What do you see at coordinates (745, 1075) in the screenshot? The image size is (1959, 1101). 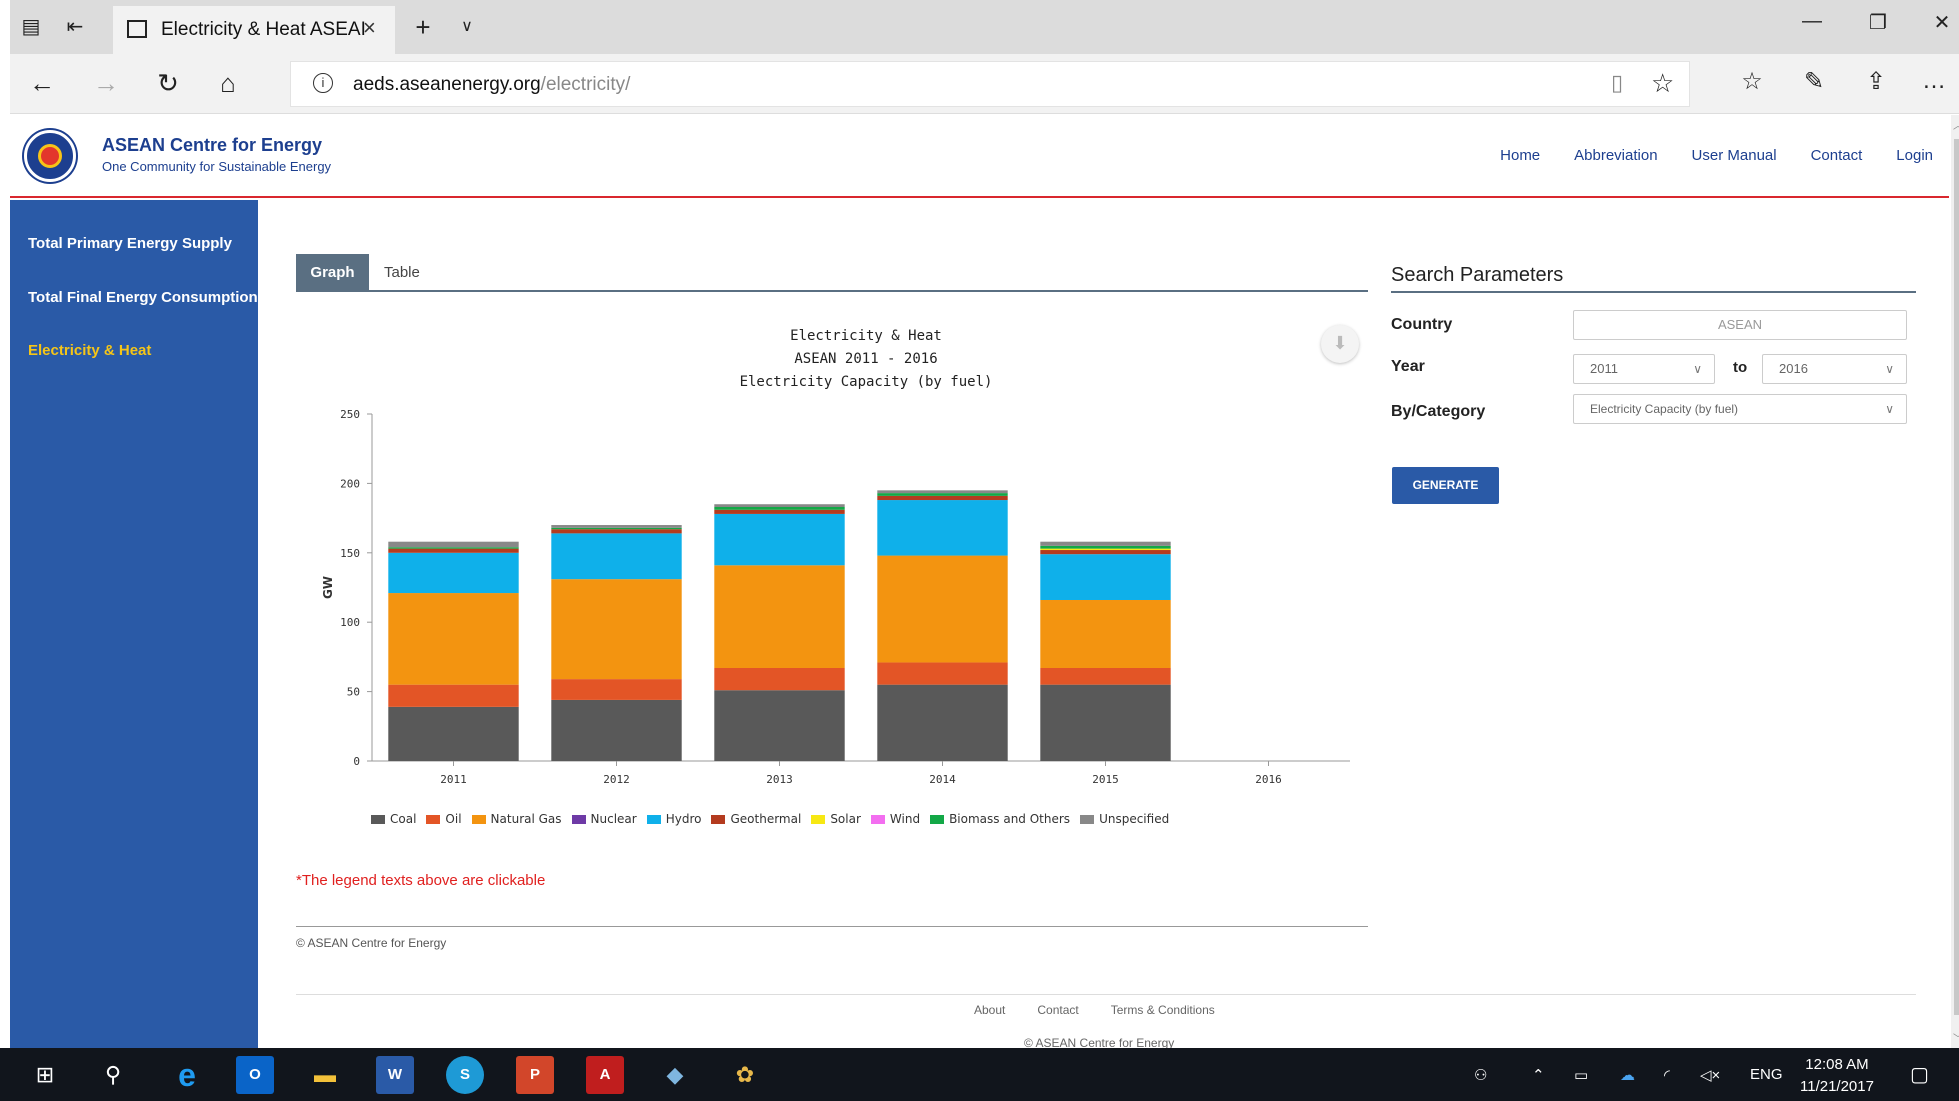 I see `paint-icon: ✿` at bounding box center [745, 1075].